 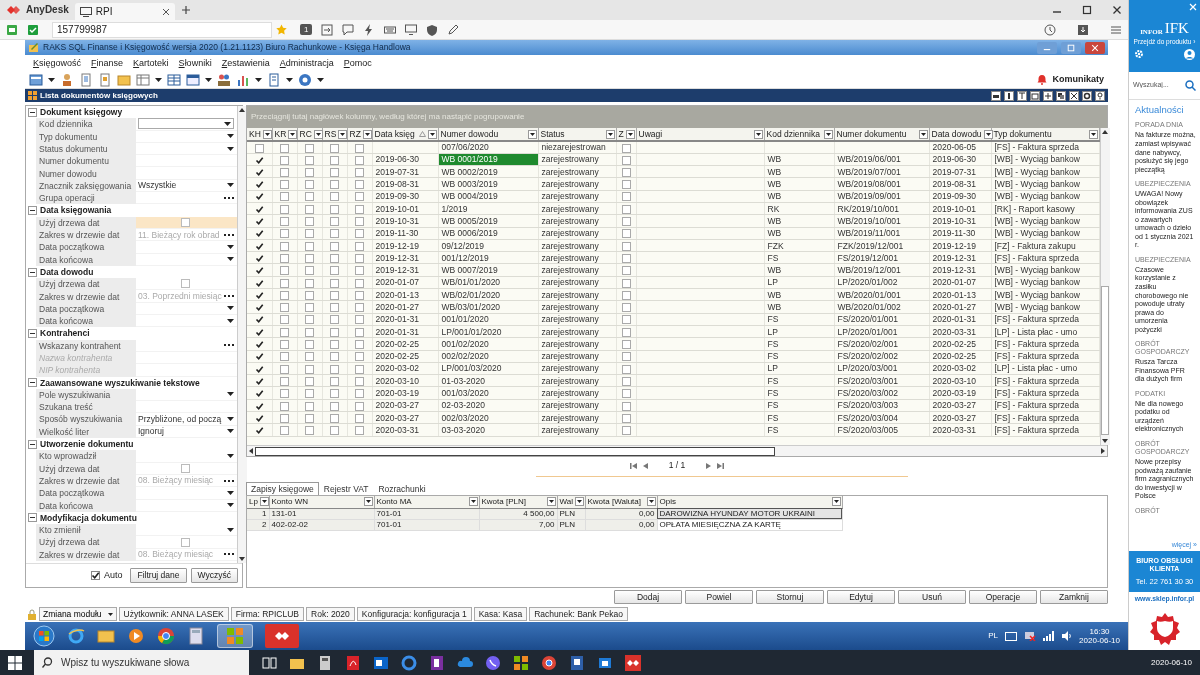 I want to click on settings-icon, so click(x=1087, y=95).